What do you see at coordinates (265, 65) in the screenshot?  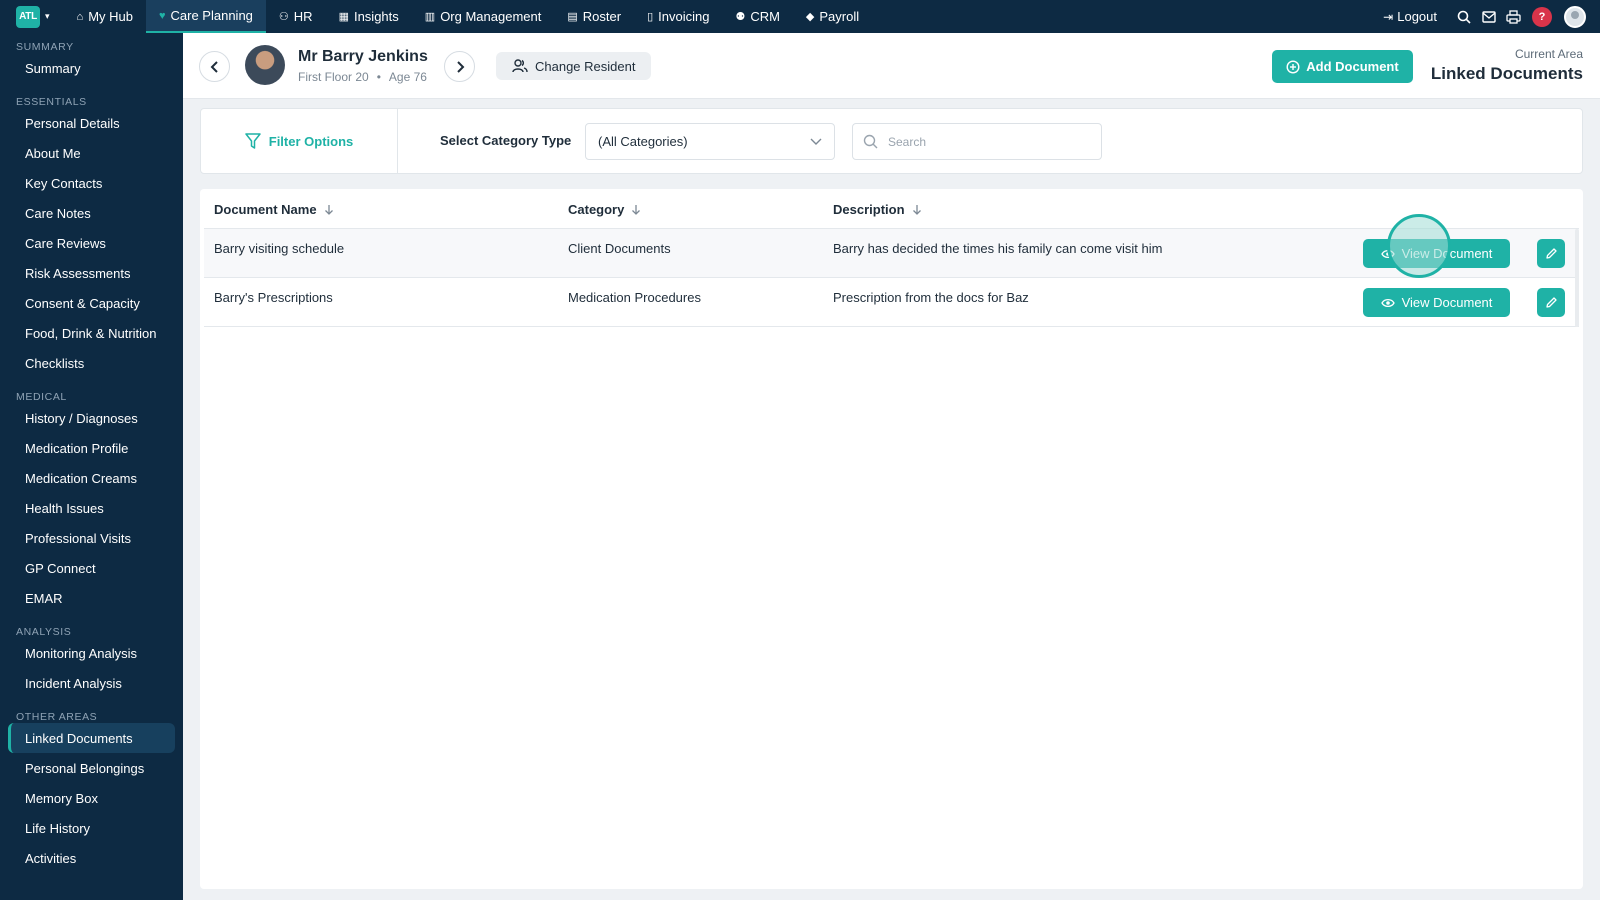 I see `resident-photo` at bounding box center [265, 65].